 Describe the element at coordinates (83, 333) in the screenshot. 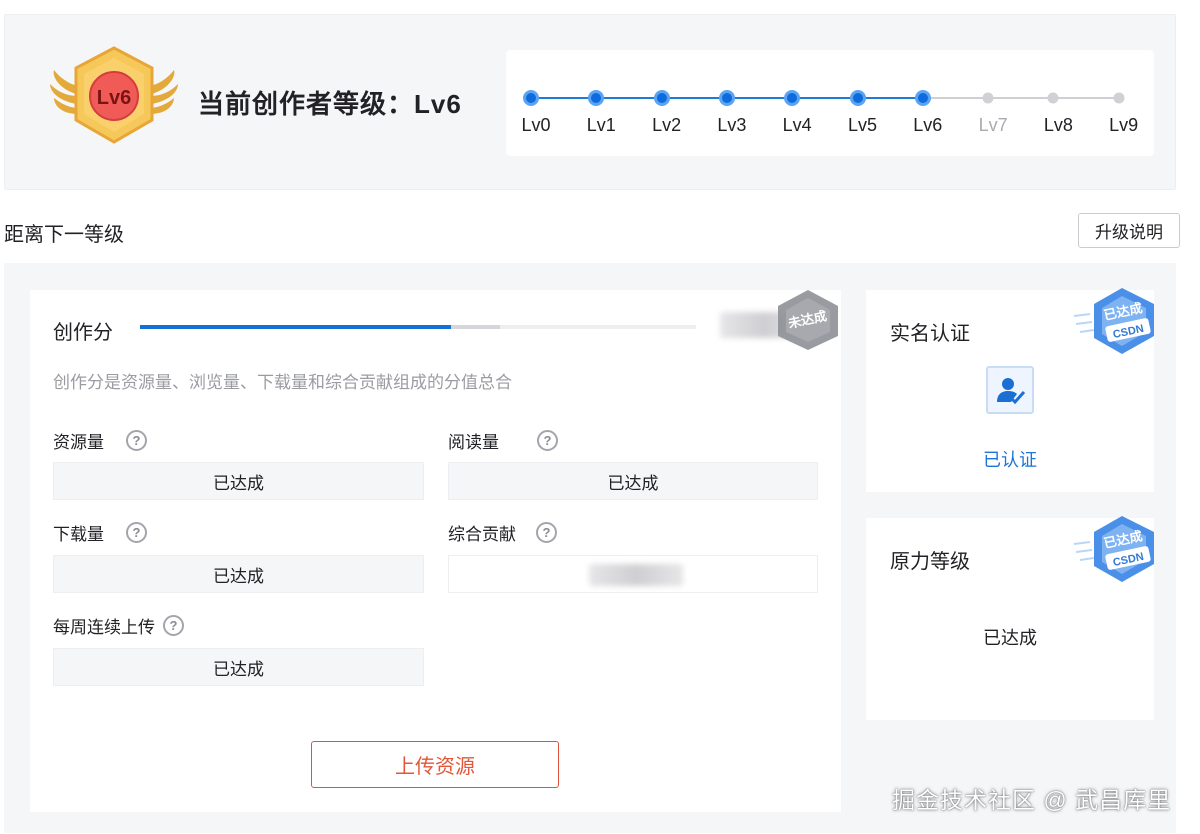

I see `score-title: 创作分` at that location.